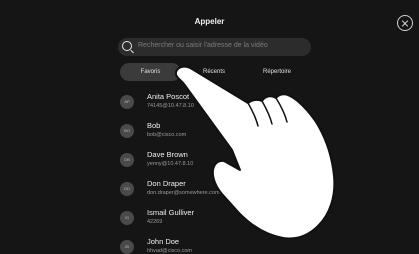 Image resolution: width=419 pixels, height=254 pixels. I want to click on contact-name: Ismail Gulliver, so click(171, 212).